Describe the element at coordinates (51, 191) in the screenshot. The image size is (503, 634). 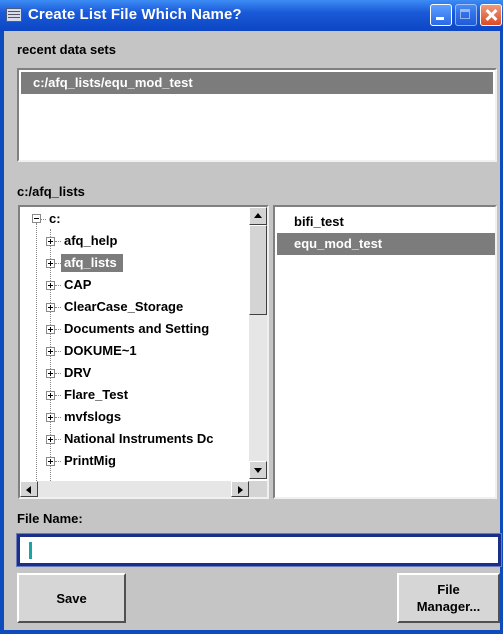
I see `current-directory-label: c:/afq_lists` at that location.